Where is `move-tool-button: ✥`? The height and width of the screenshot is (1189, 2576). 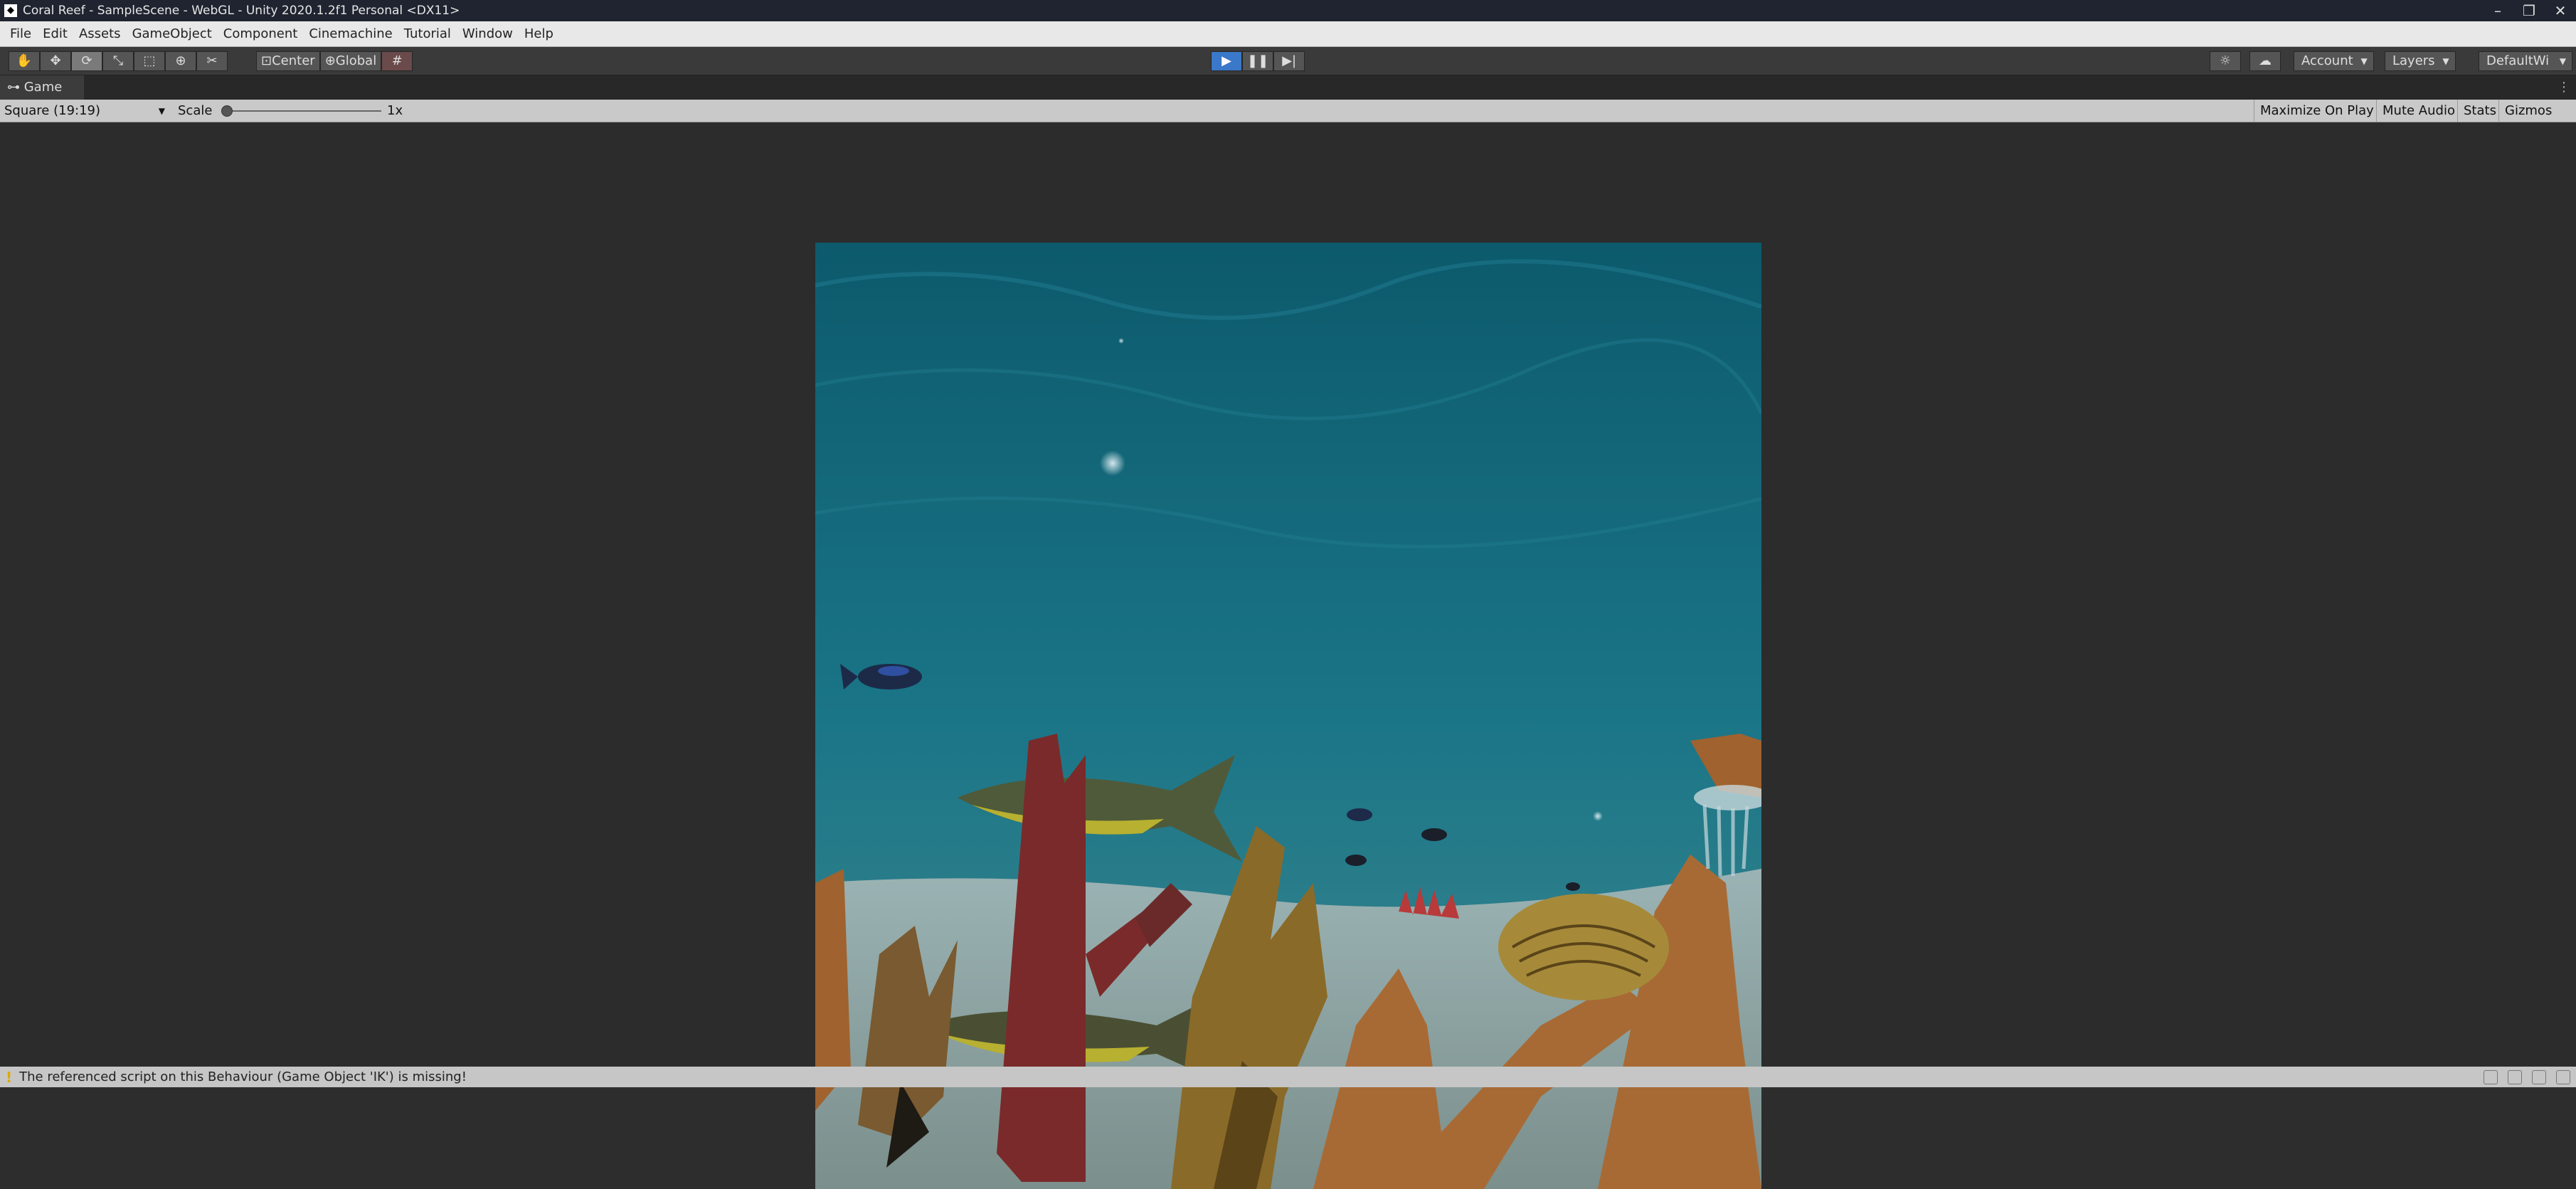 move-tool-button: ✥ is located at coordinates (56, 61).